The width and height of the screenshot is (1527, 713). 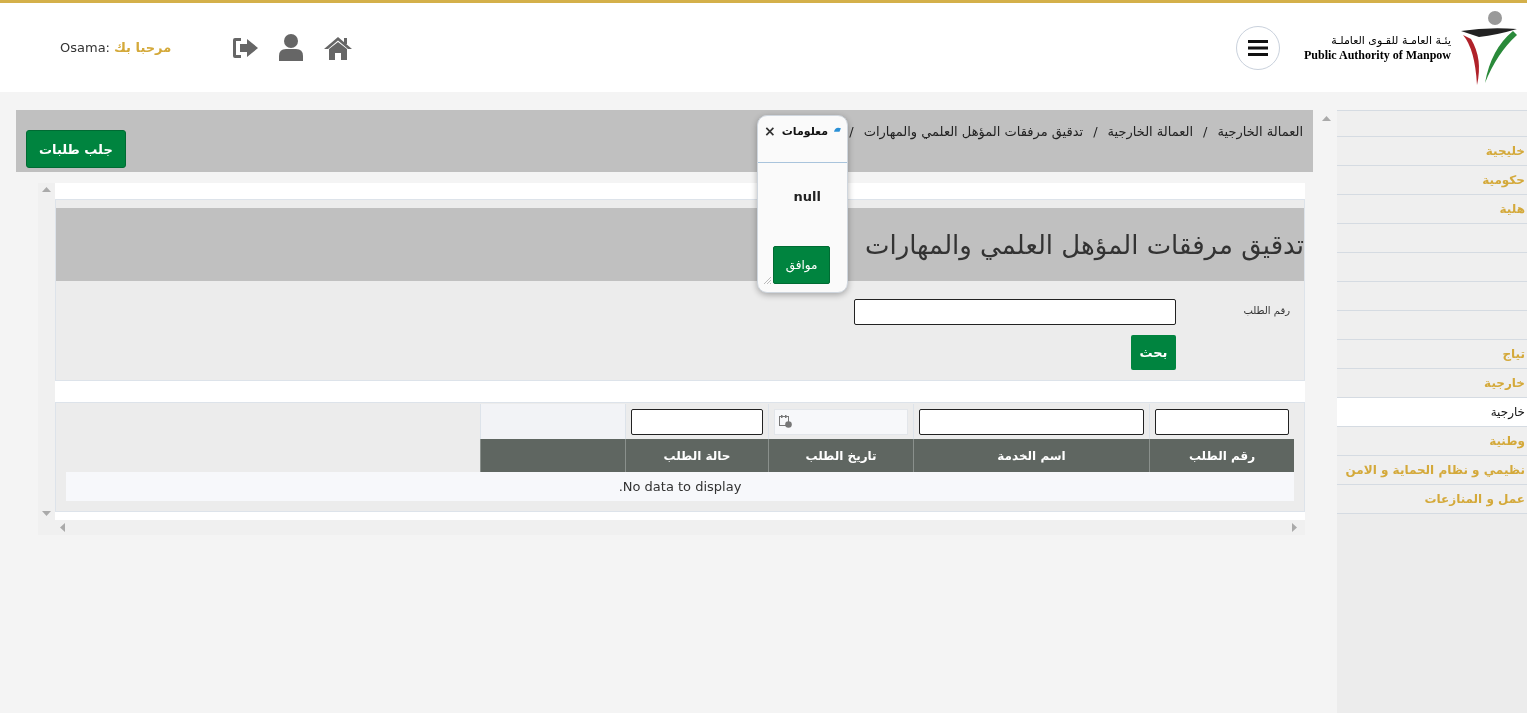 What do you see at coordinates (767, 280) in the screenshot?
I see `resize-grip-icon` at bounding box center [767, 280].